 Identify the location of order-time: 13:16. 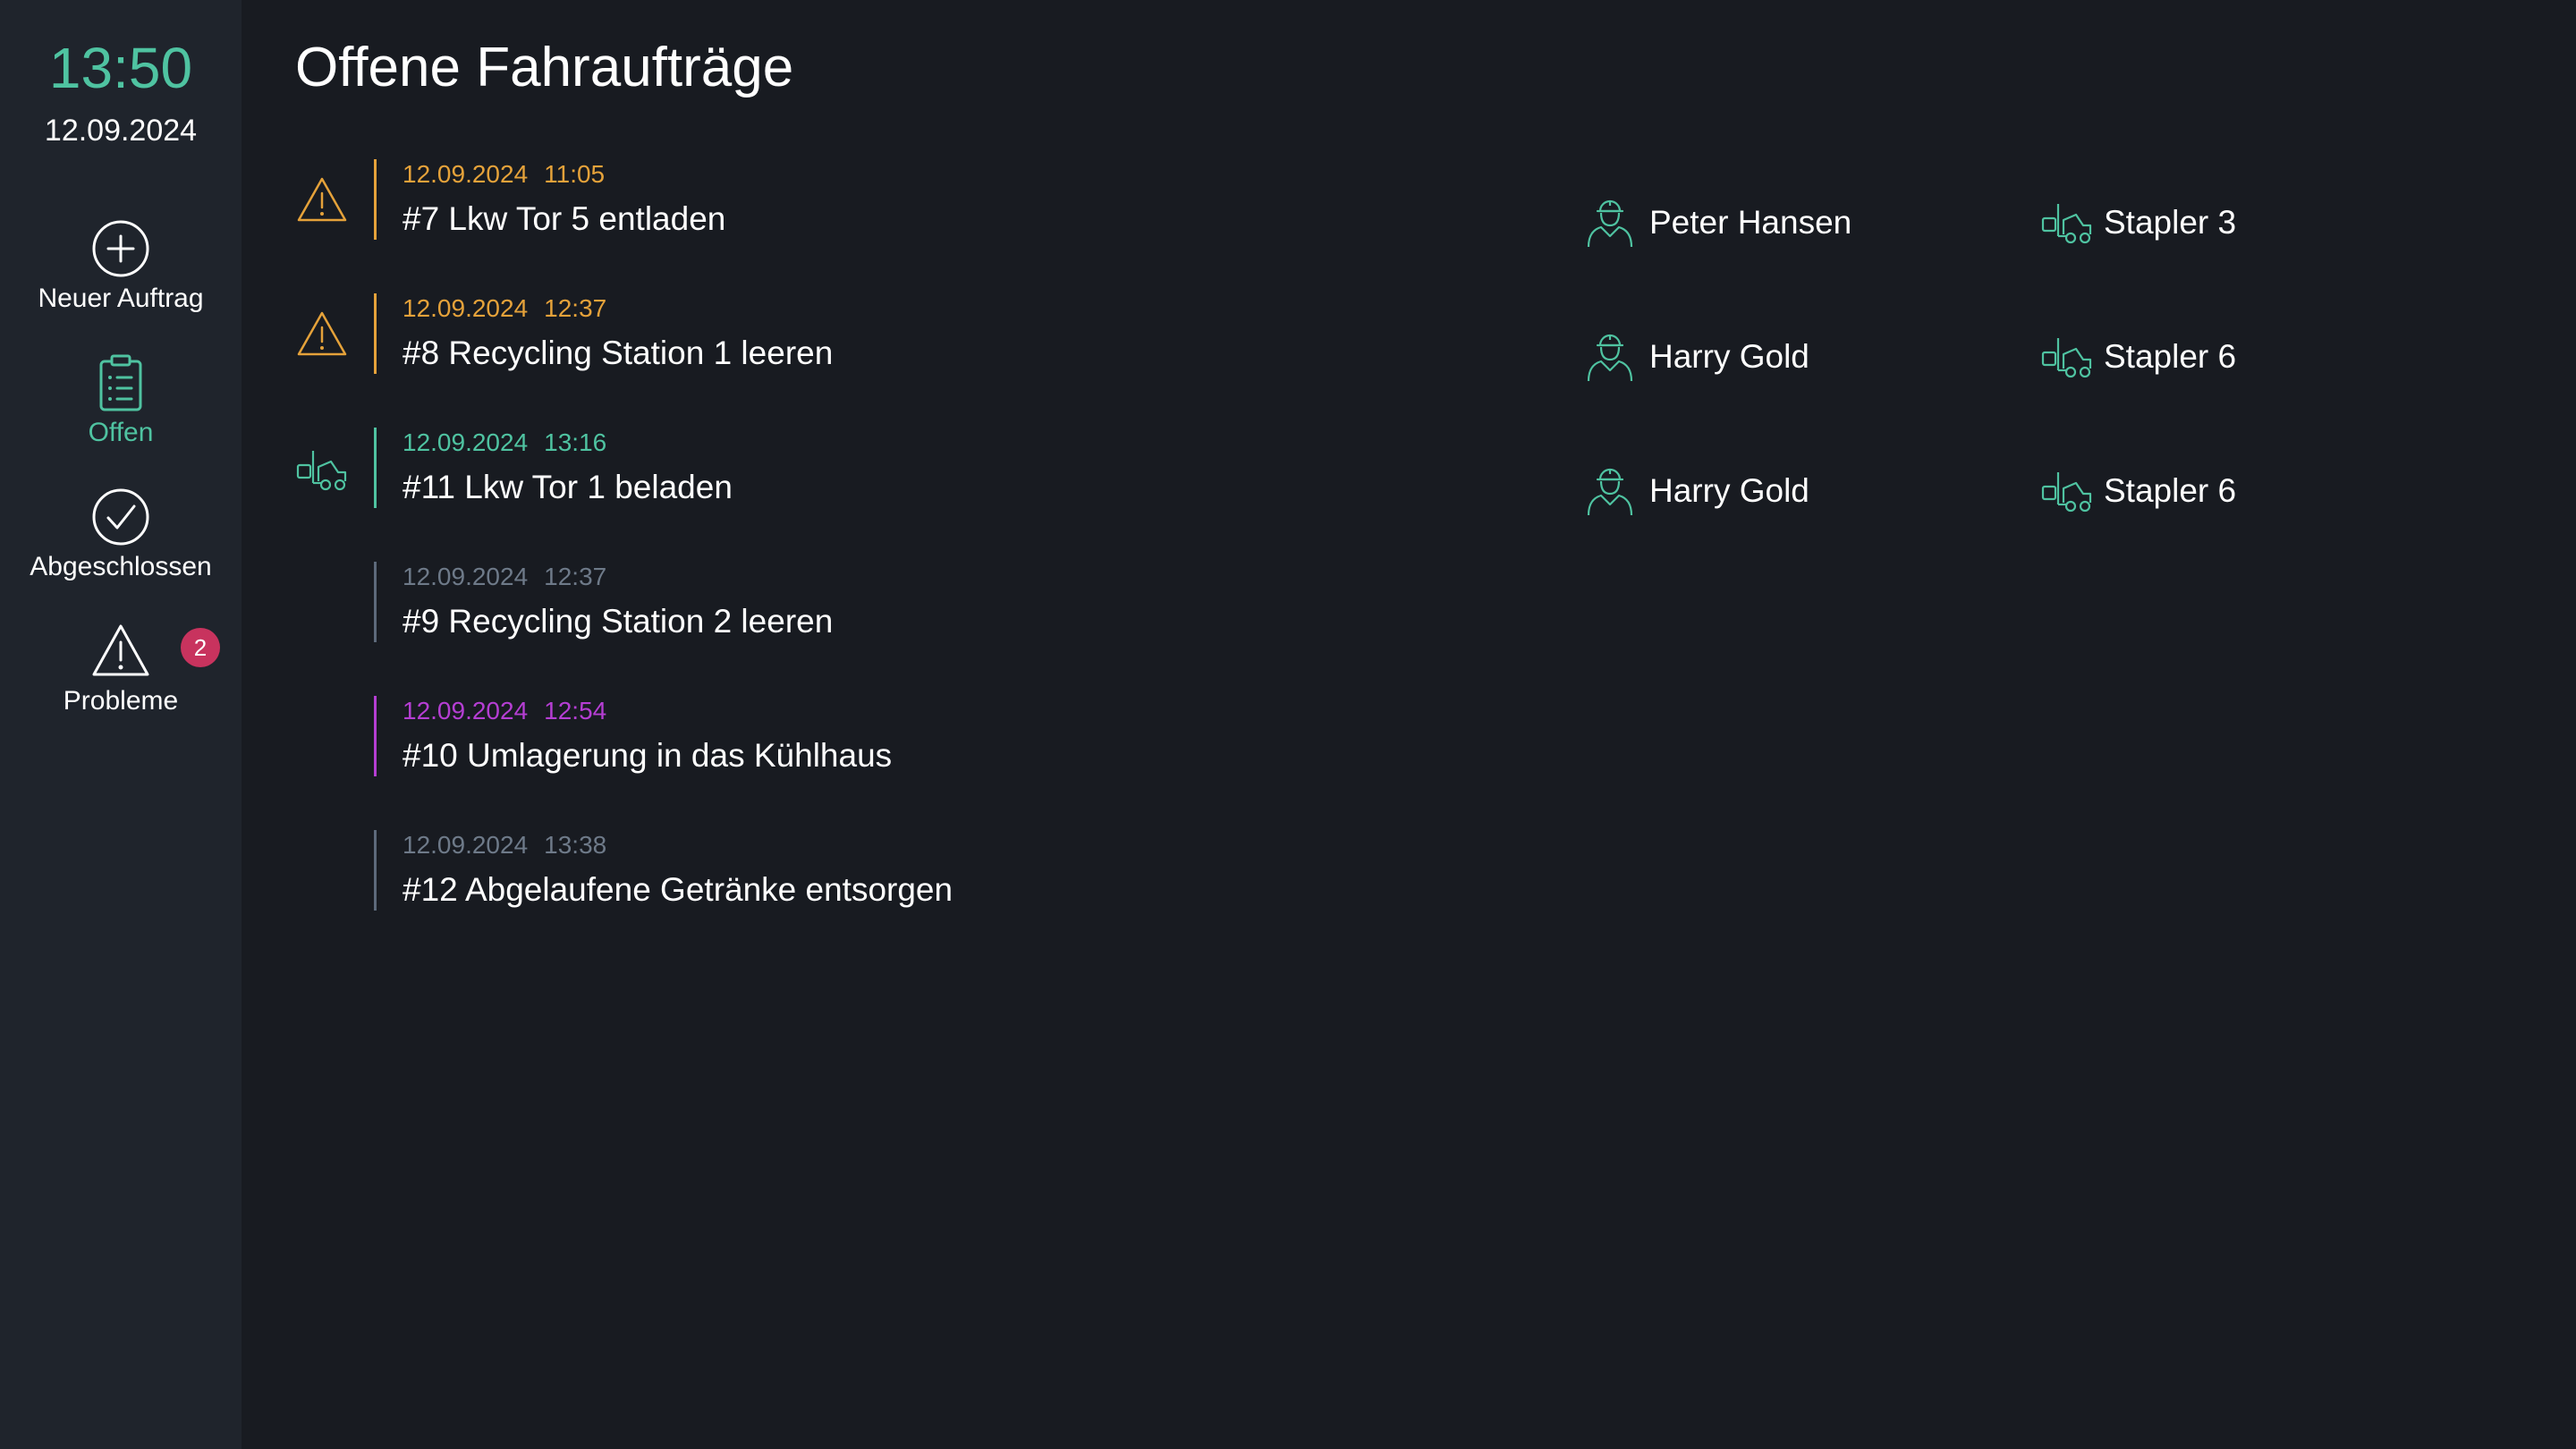
(575, 442).